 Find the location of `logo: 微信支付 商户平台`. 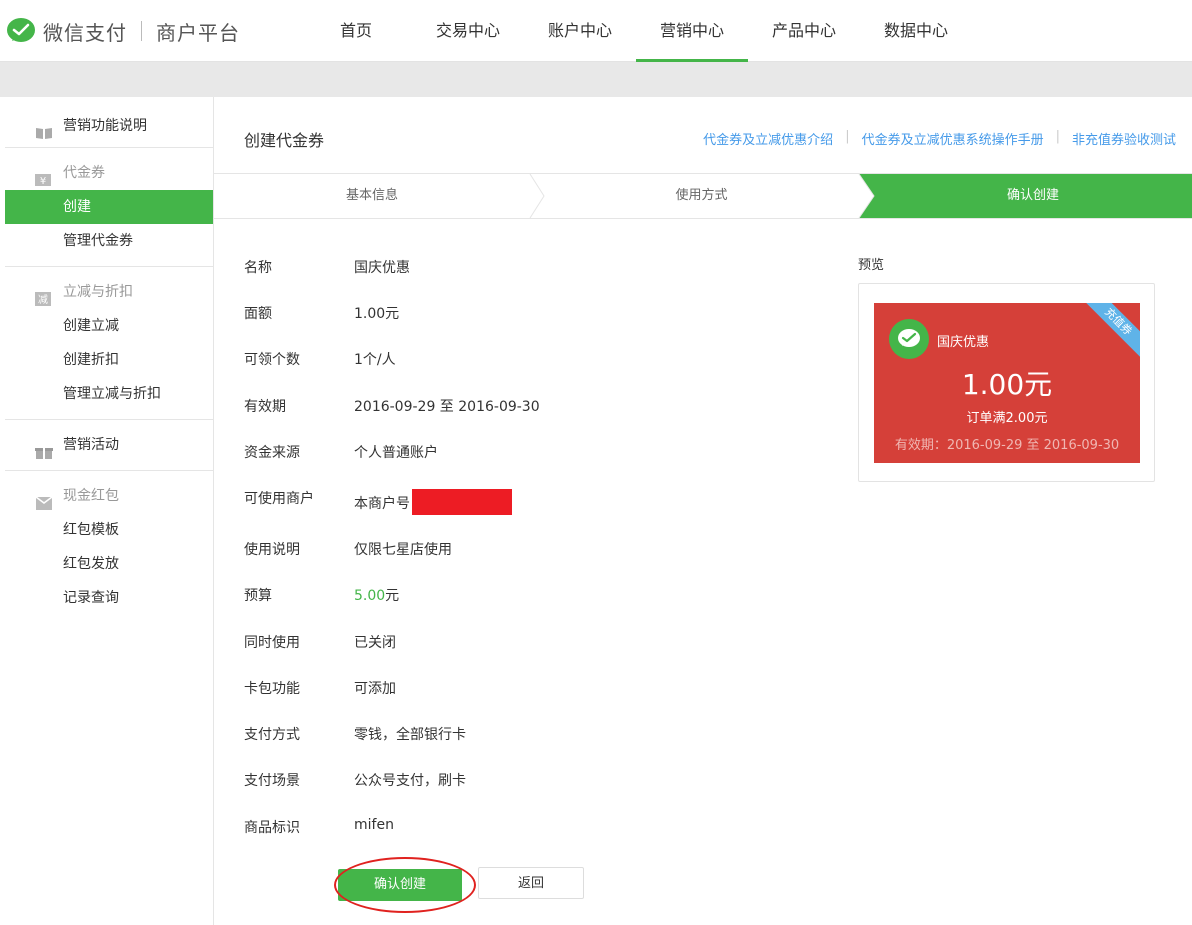

logo: 微信支付 商户平台 is located at coordinates (123, 31).